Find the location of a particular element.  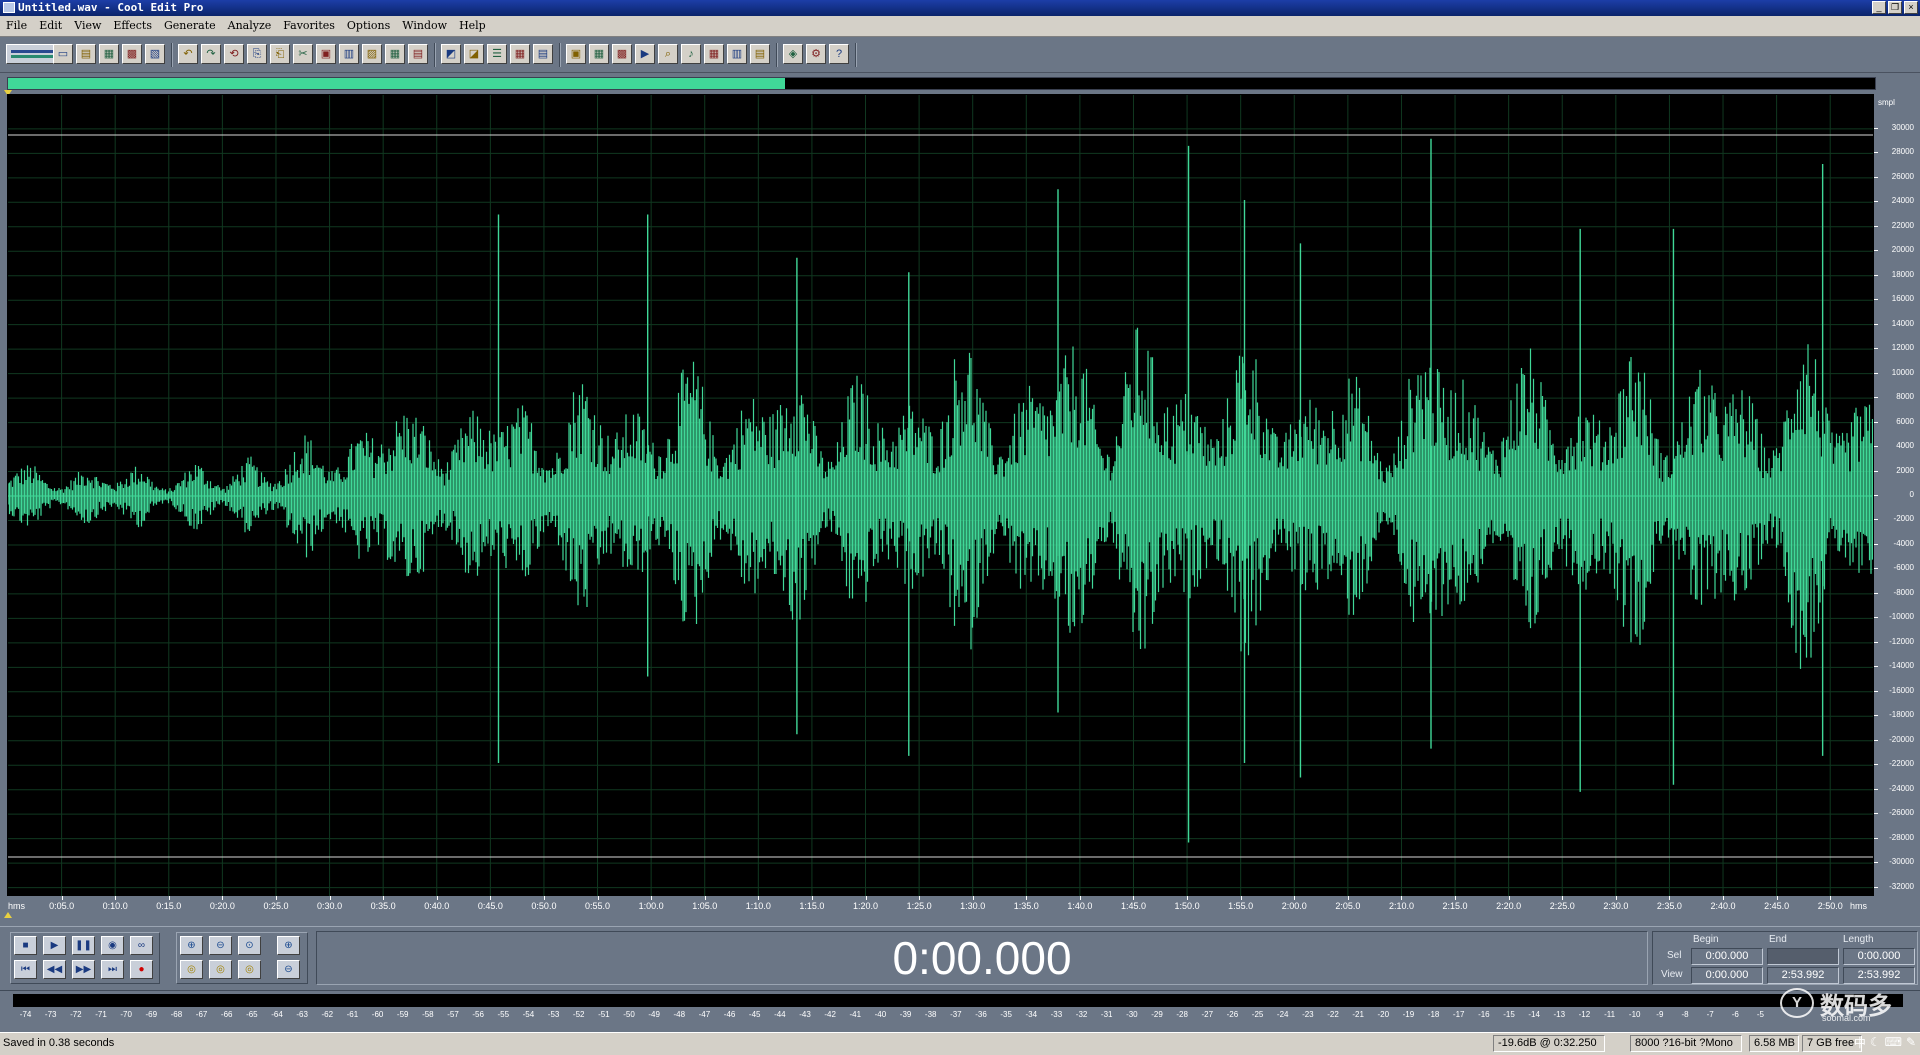

overview-range-bar is located at coordinates (941, 83).